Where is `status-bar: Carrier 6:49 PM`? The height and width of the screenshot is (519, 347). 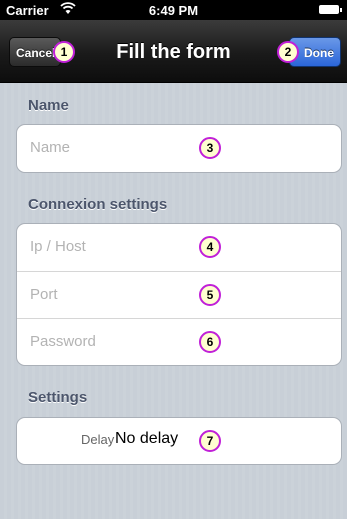 status-bar: Carrier 6:49 PM is located at coordinates (173, 10).